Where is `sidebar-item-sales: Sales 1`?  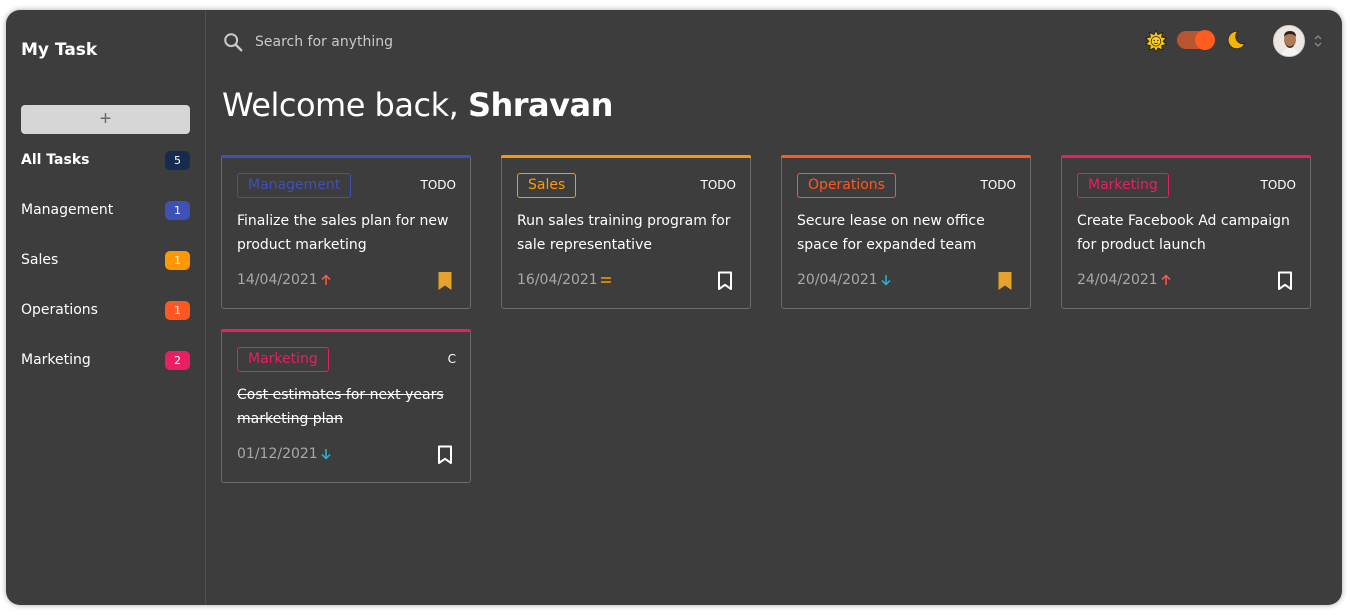
sidebar-item-sales: Sales 1 is located at coordinates (105, 260).